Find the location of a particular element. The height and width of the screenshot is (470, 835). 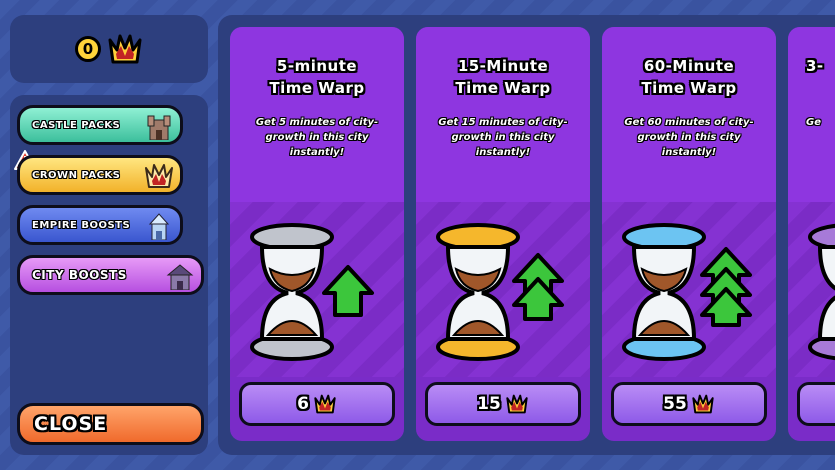

close-button: CLOSE is located at coordinates (110, 424).